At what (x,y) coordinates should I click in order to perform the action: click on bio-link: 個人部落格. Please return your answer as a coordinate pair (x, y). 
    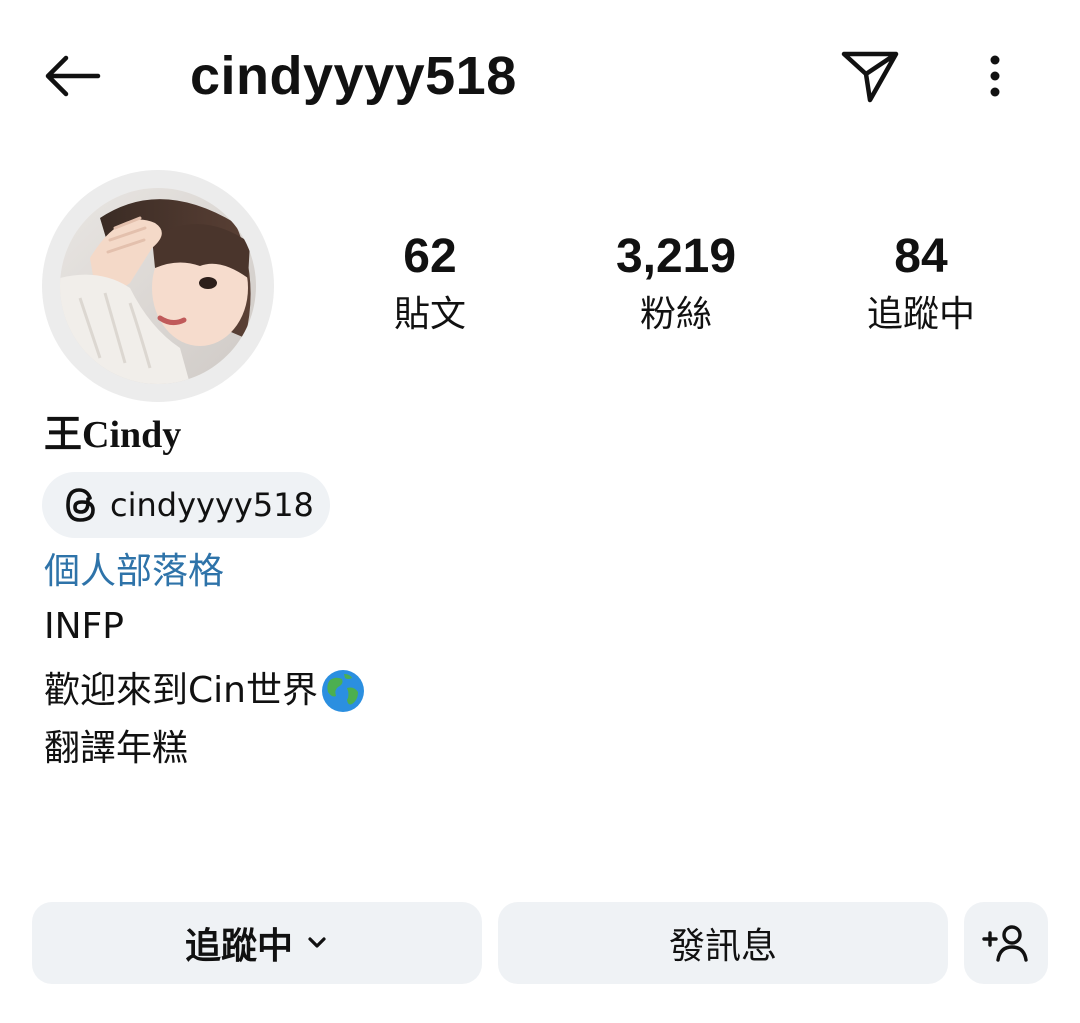
    Looking at the image, I should click on (134, 572).